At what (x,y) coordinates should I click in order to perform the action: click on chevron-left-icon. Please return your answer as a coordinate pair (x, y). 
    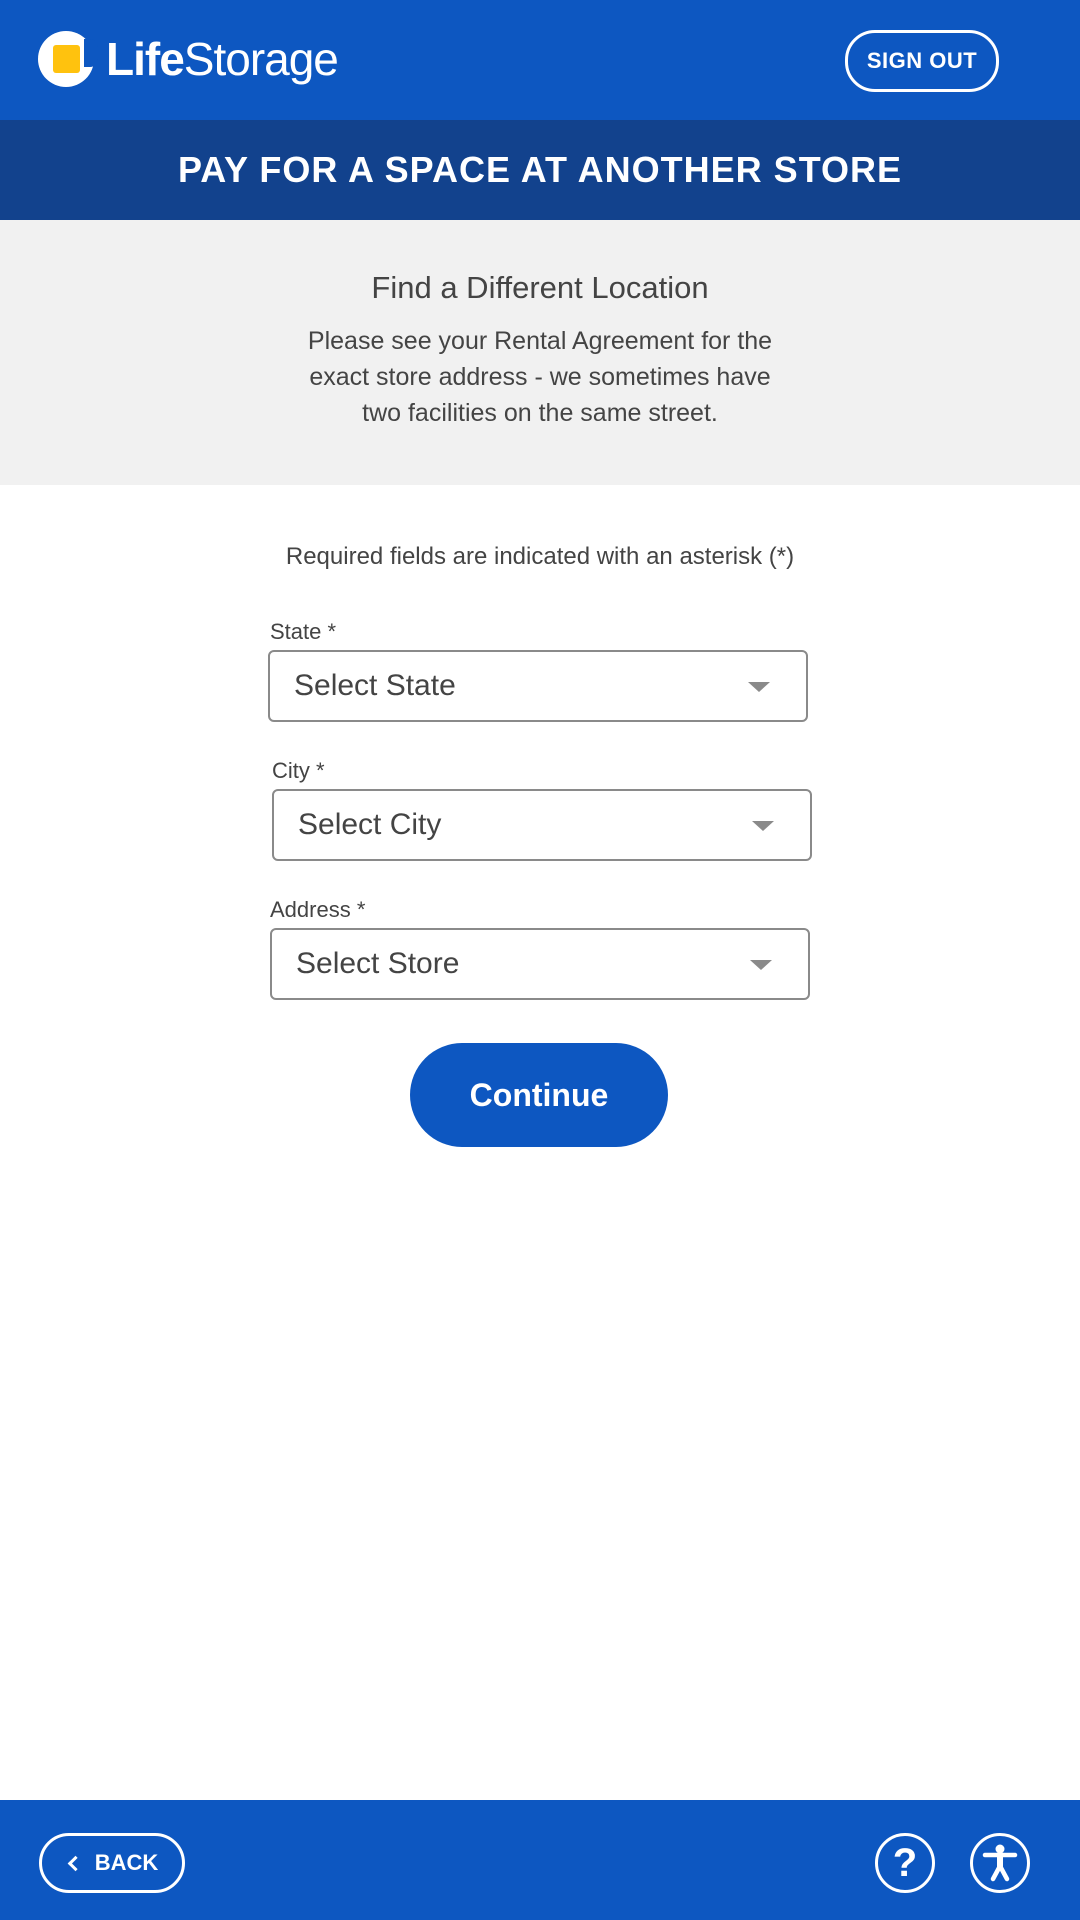
    Looking at the image, I should click on (75, 1863).